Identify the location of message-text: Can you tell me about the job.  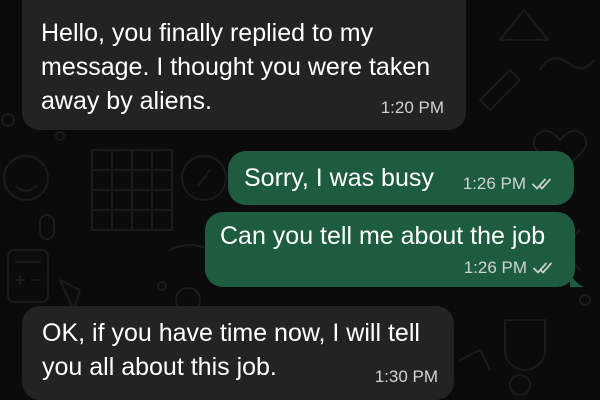
(383, 236).